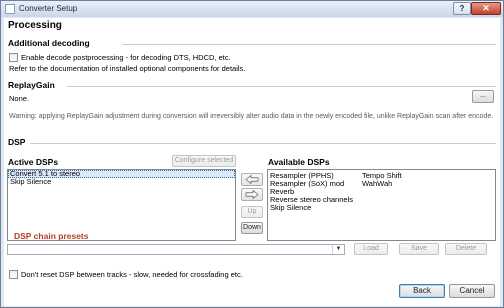  I want to click on decode-postprocessing-checkbox, so click(13, 57).